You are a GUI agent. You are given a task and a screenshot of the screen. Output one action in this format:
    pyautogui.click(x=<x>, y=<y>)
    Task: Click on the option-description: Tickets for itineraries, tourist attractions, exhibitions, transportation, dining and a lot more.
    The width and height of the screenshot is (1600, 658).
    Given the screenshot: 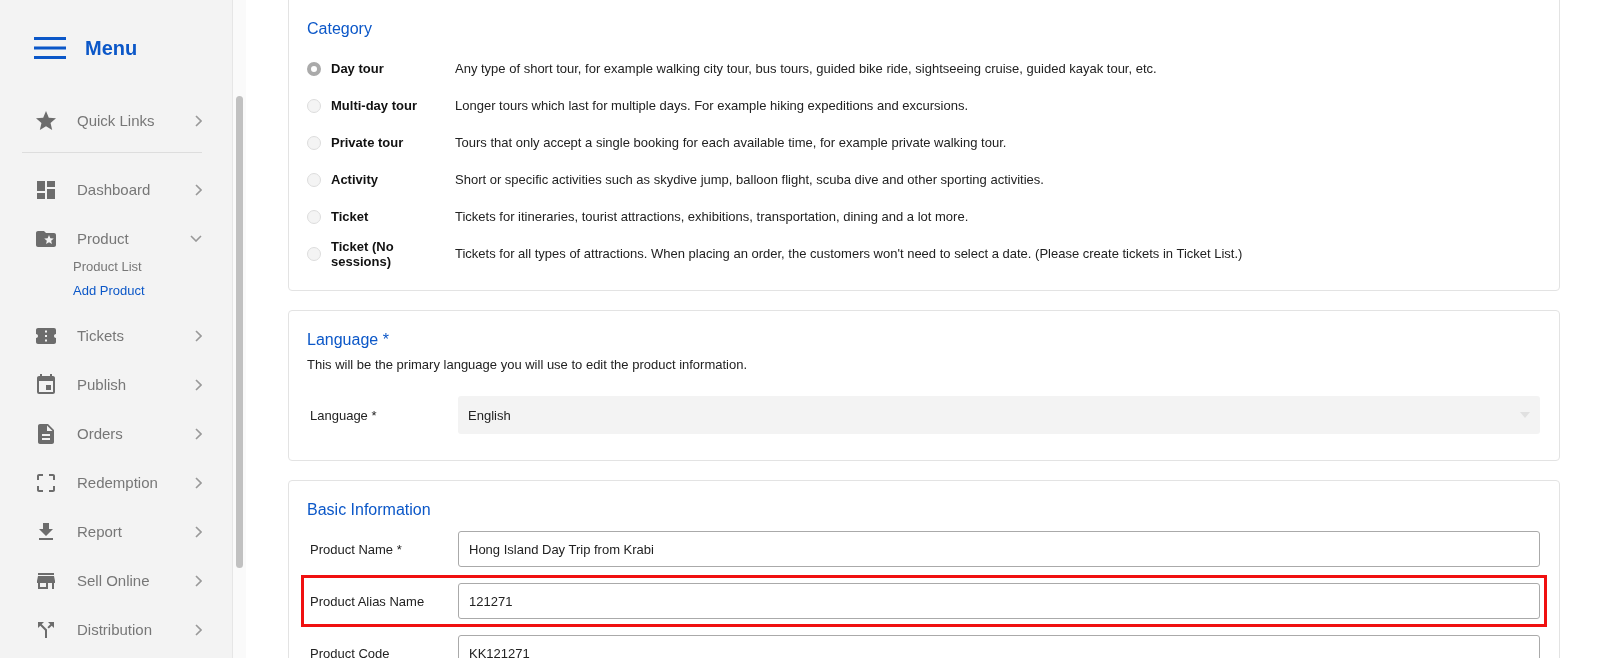 What is the action you would take?
    pyautogui.click(x=712, y=216)
    